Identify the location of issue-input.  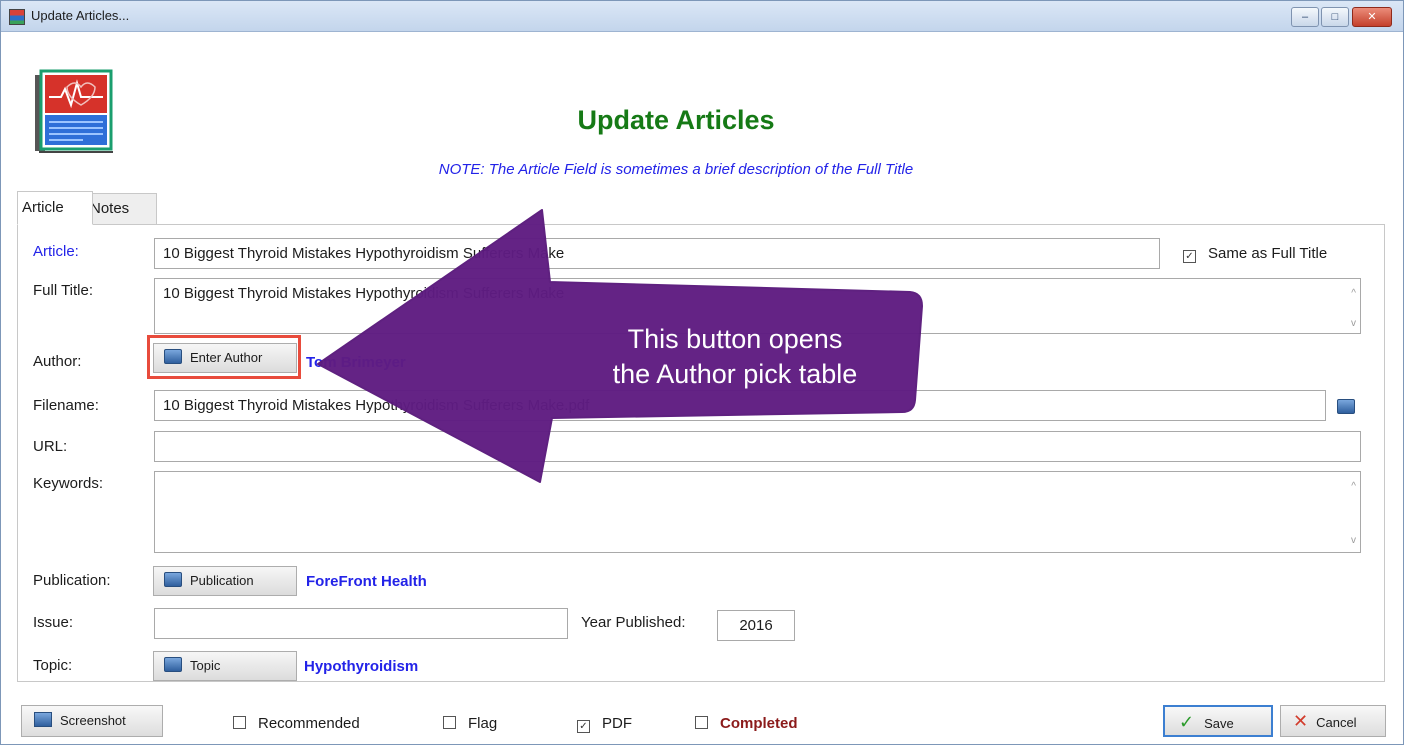
(361, 623).